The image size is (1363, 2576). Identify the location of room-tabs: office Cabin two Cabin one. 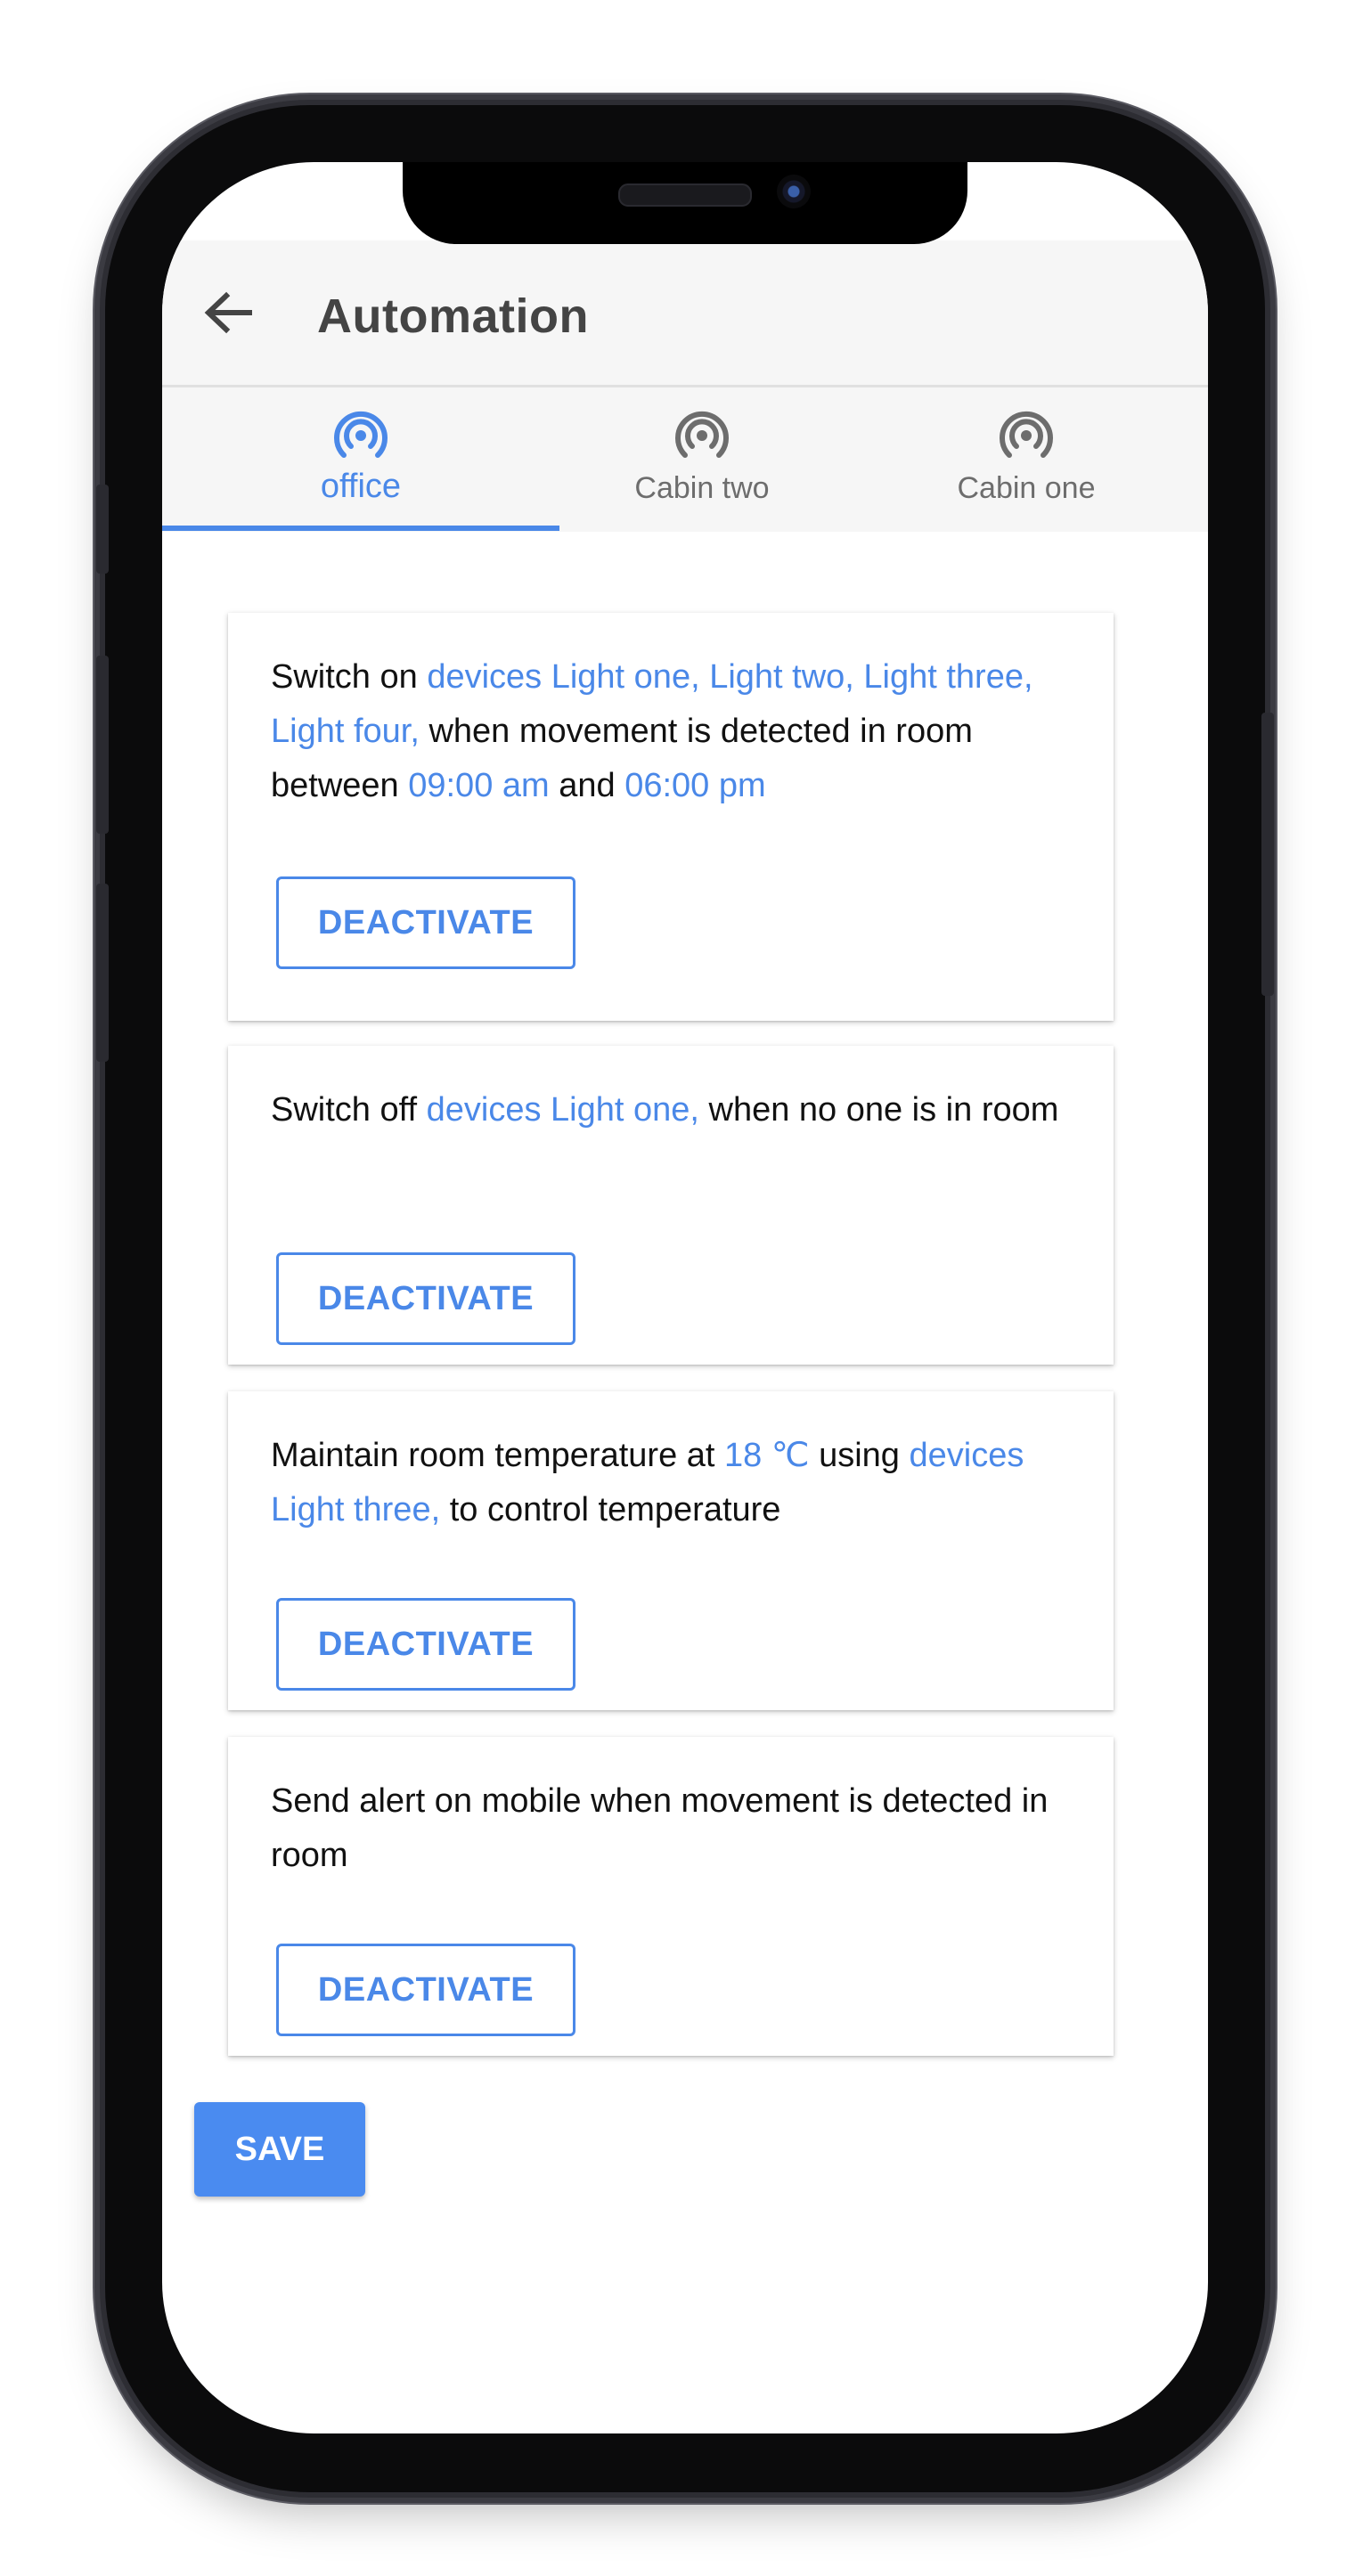
(685, 459).